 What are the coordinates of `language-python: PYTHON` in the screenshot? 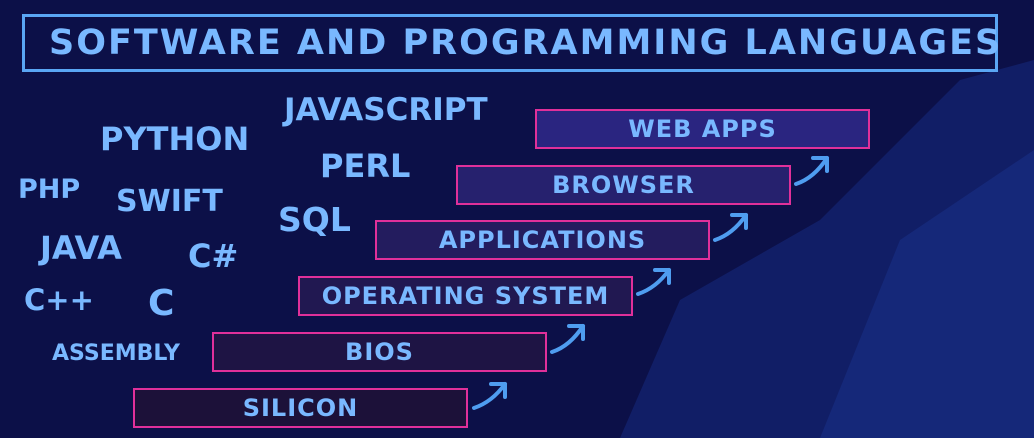 It's located at (175, 139).